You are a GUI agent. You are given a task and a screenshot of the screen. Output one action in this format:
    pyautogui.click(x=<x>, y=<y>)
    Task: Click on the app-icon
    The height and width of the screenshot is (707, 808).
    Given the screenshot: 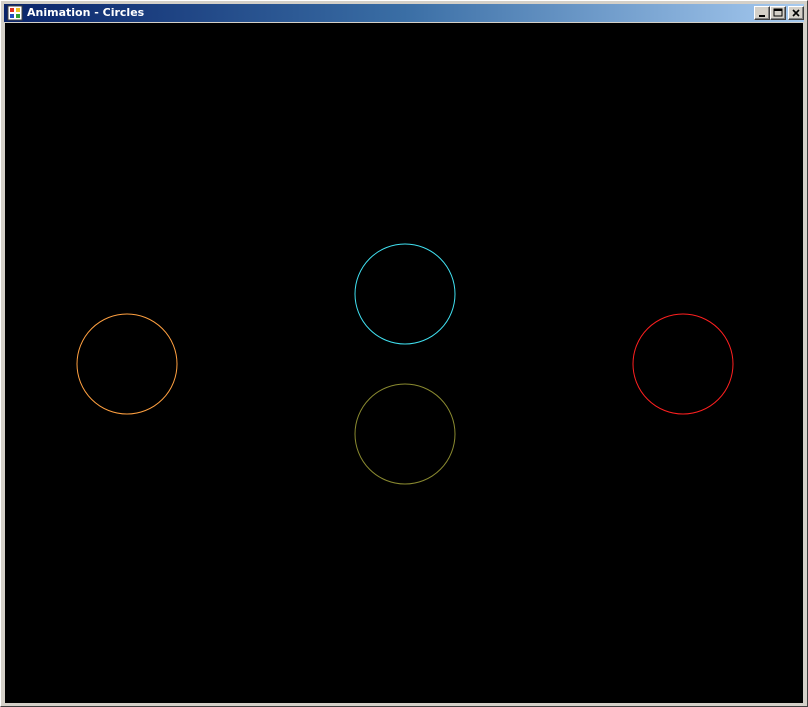 What is the action you would take?
    pyautogui.click(x=15, y=13)
    